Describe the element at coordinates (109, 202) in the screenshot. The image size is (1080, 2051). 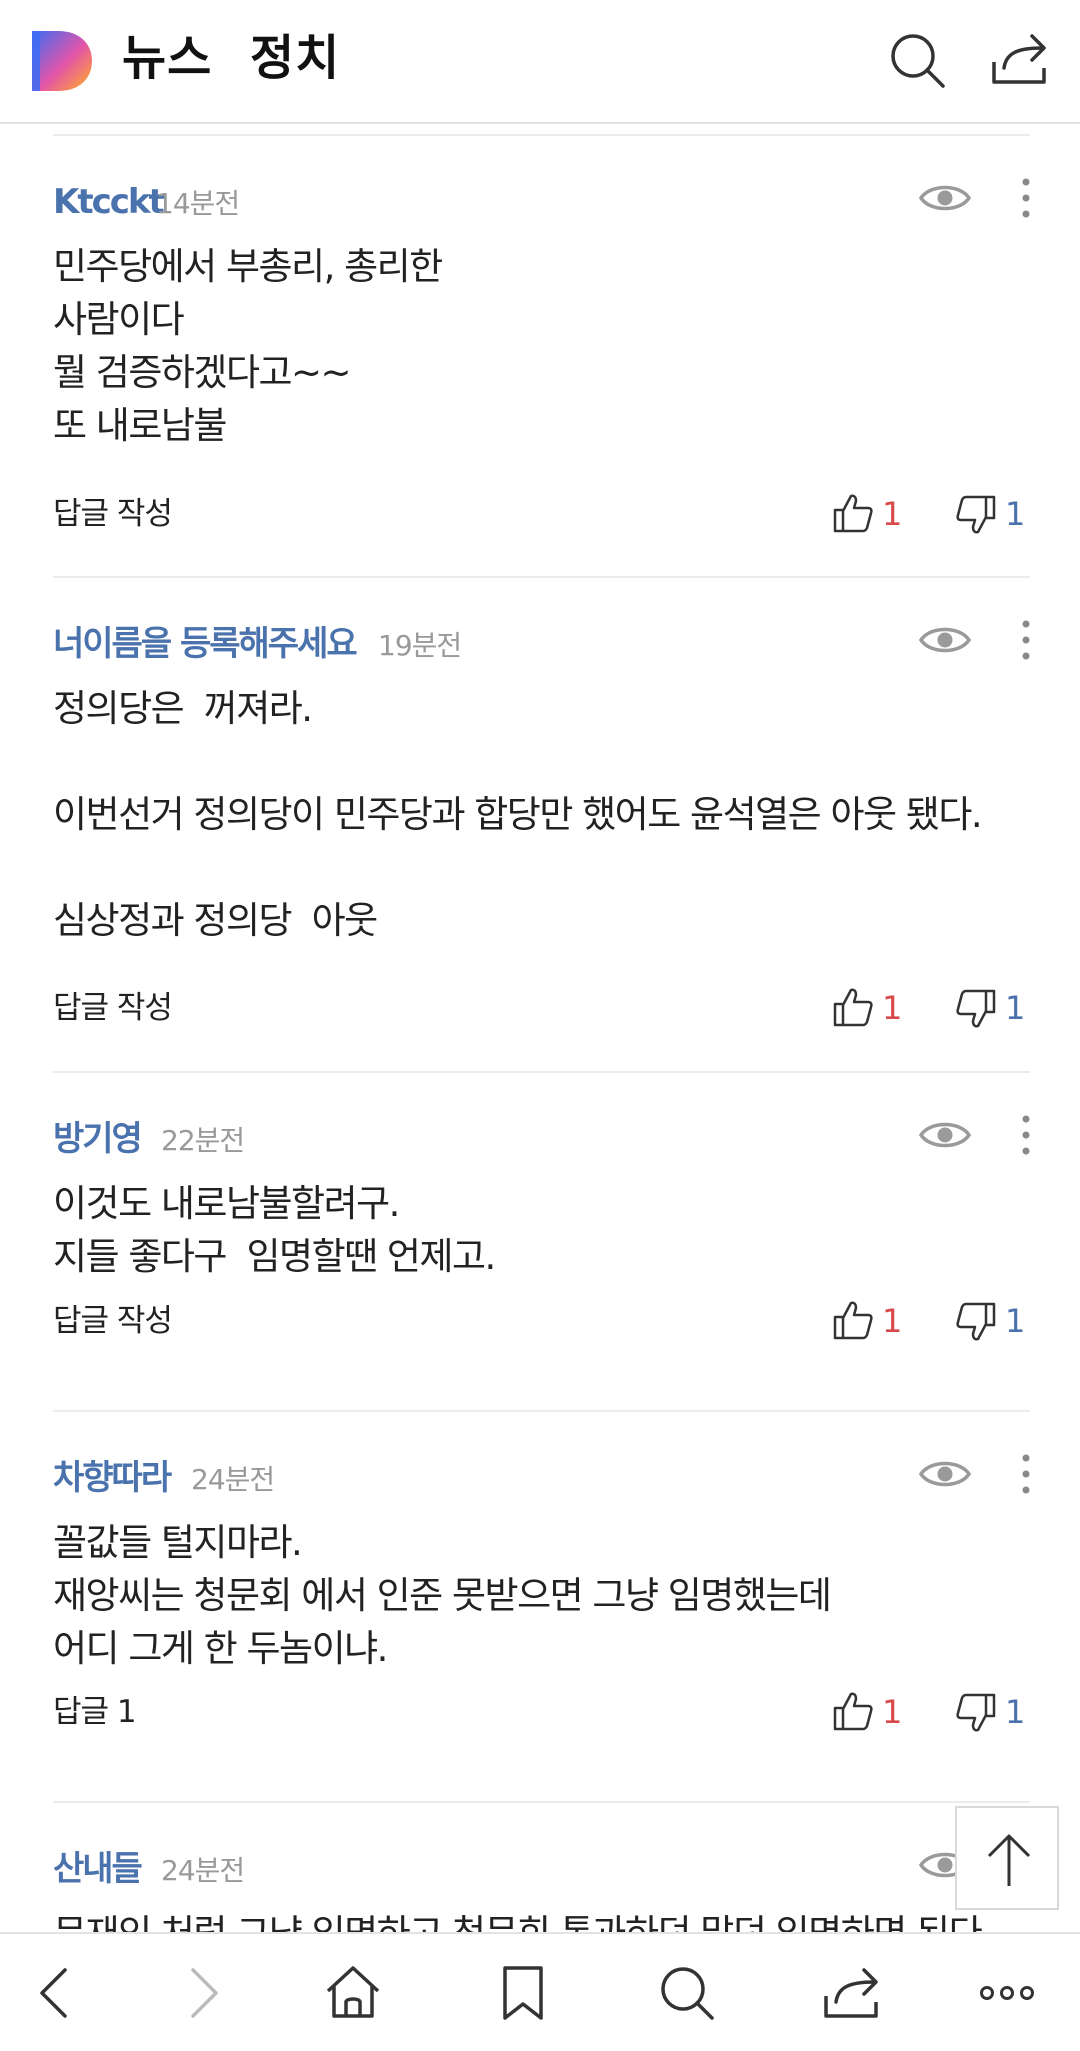
I see `comment-author: Ktcckt` at that location.